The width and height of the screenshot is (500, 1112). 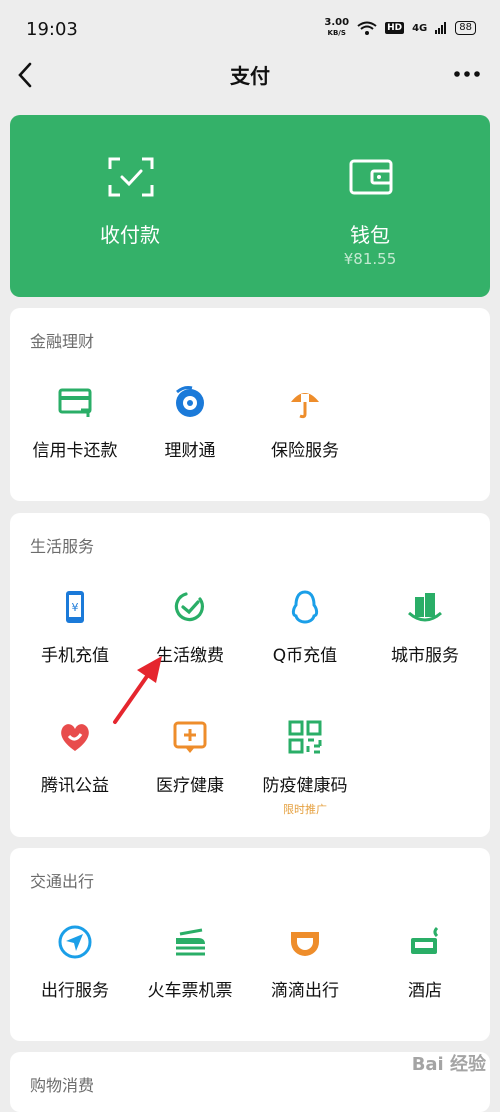 I want to click on nav-bar: 支付, so click(x=250, y=76).